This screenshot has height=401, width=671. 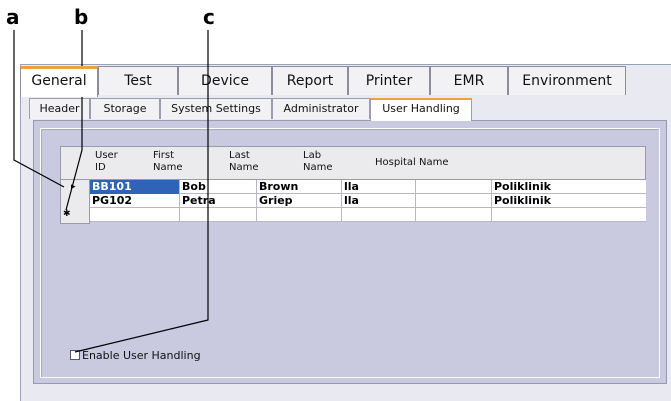 I want to click on col-header-first-name-line2: Name, so click(x=168, y=167).